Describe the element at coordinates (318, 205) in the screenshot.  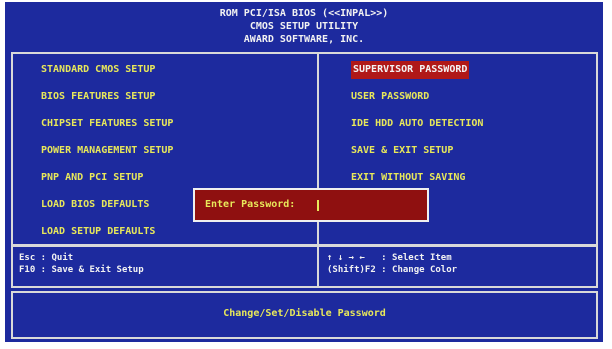
I see `text-cursor` at that location.